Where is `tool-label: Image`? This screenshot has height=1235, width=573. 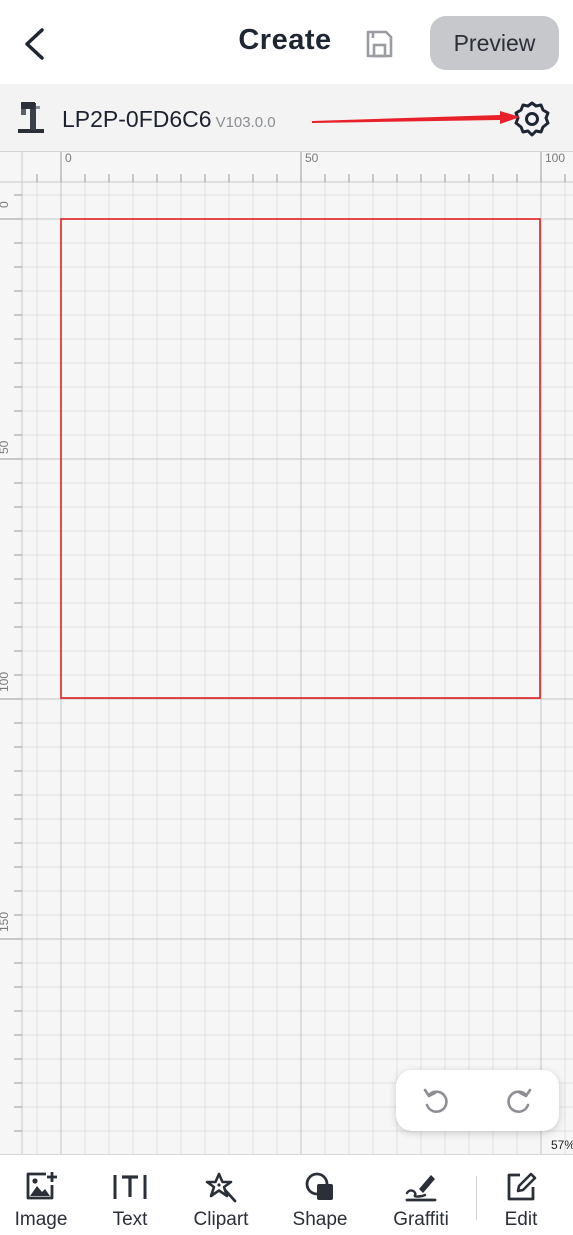 tool-label: Image is located at coordinates (41, 1219).